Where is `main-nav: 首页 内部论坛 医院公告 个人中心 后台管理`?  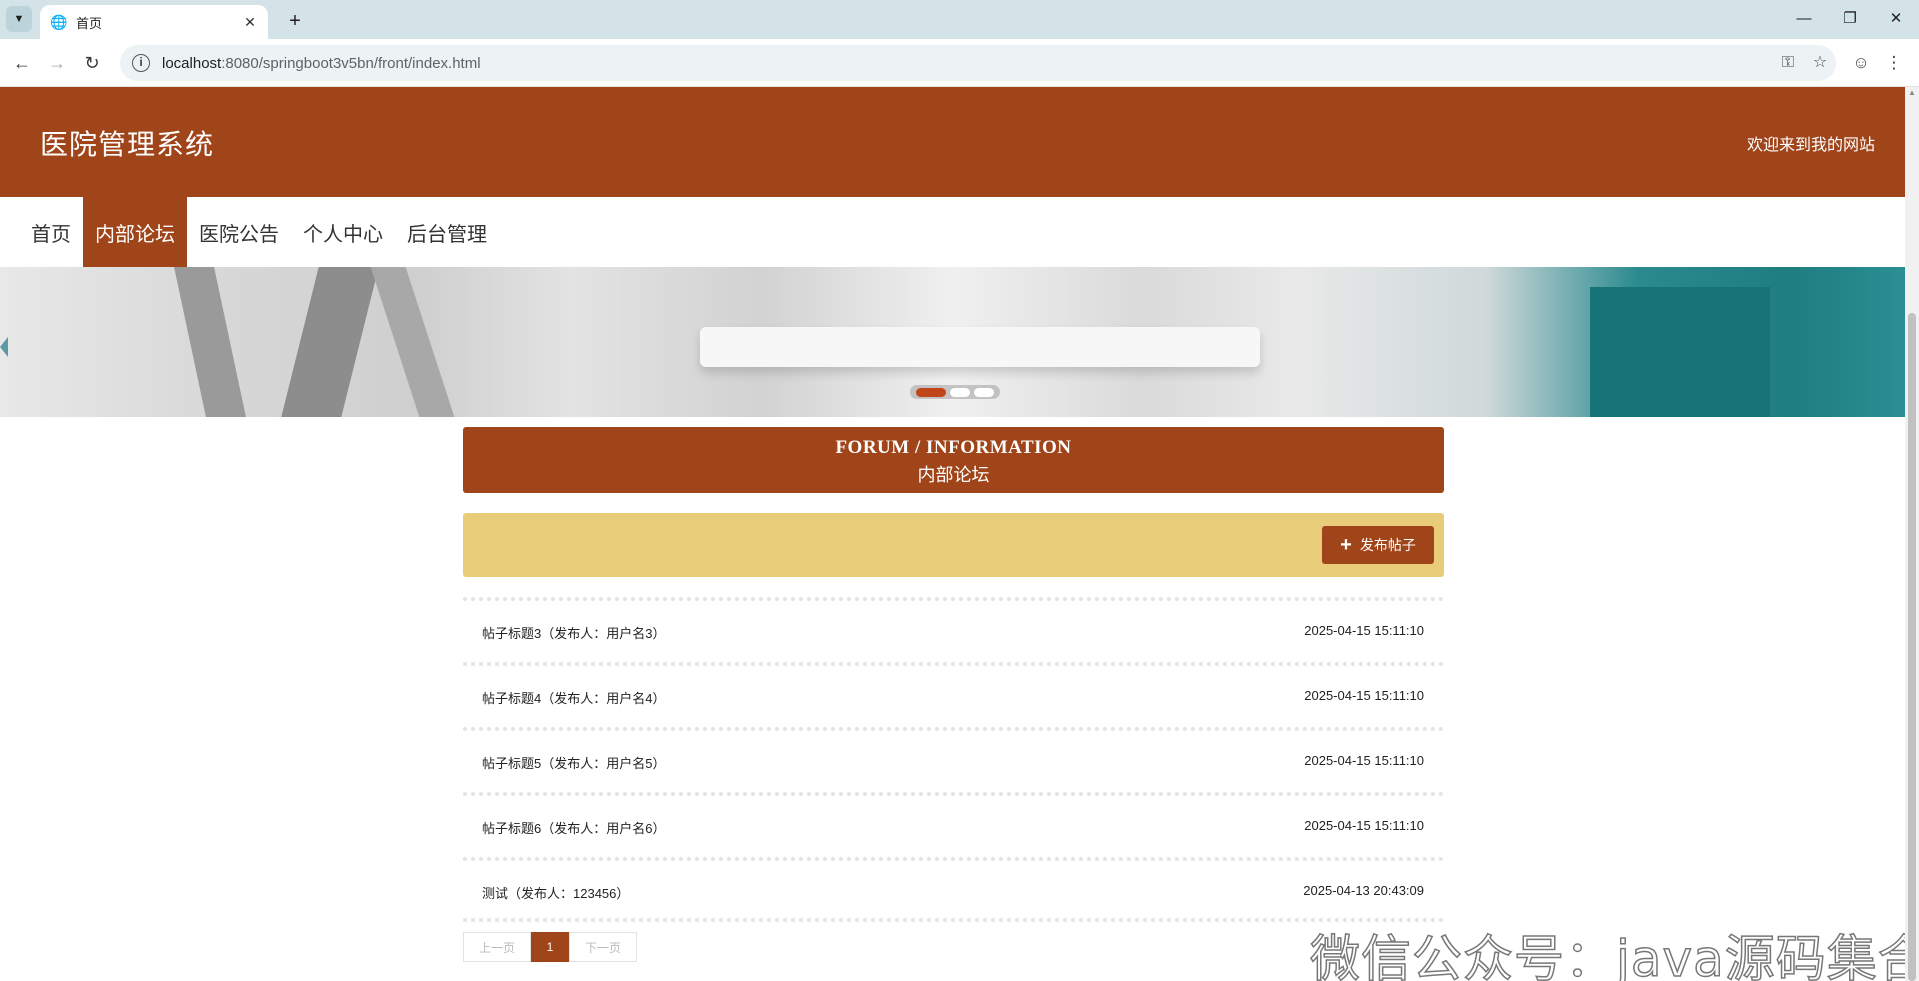
main-nav: 首页 内部论坛 医院公告 个人中心 后台管理 is located at coordinates (952, 232).